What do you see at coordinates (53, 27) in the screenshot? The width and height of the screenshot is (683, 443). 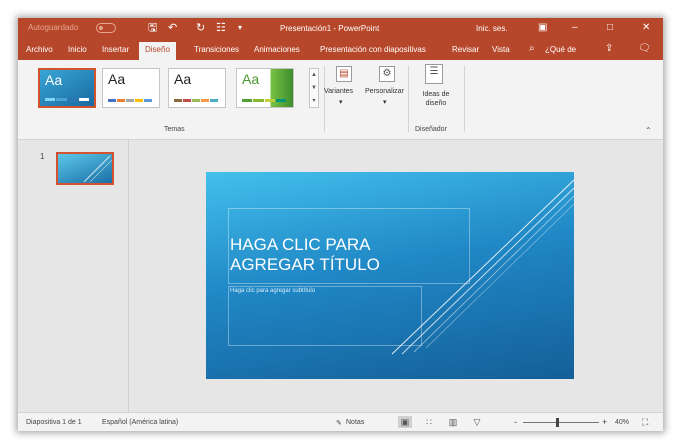 I see `autosave-label: Autoguardado` at bounding box center [53, 27].